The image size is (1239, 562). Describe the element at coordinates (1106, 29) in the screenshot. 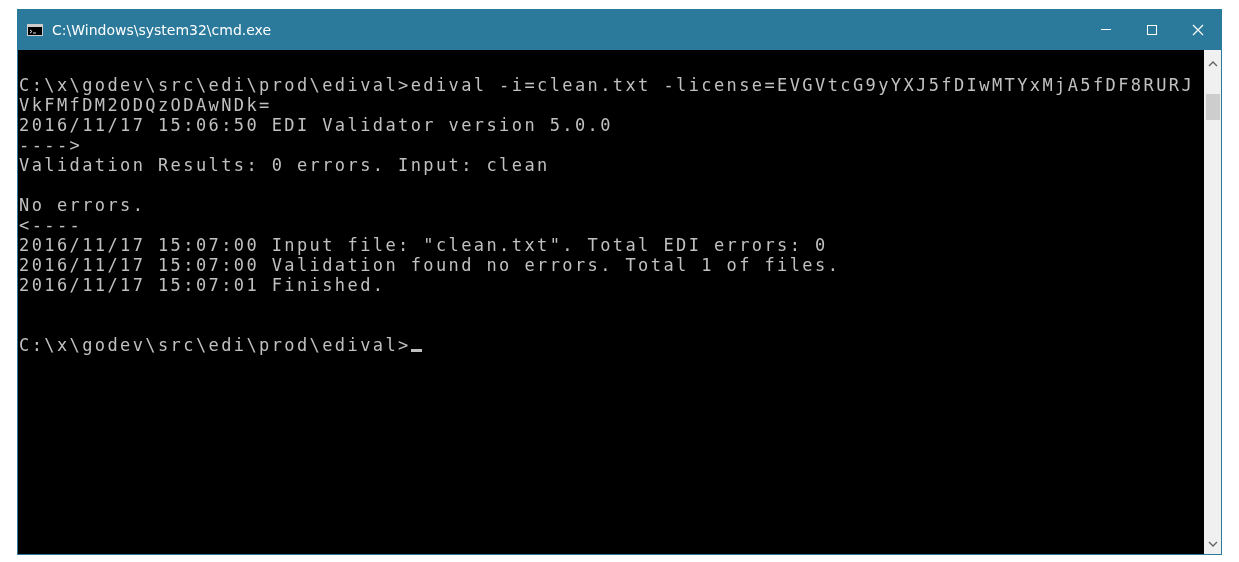

I see `minimize-icon` at that location.